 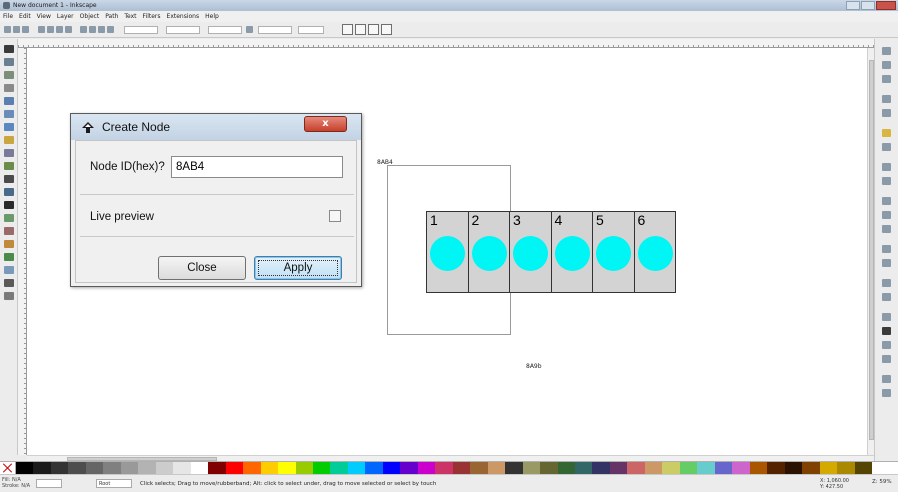 What do you see at coordinates (257, 167) in the screenshot?
I see `node-id-input: 8AB4` at bounding box center [257, 167].